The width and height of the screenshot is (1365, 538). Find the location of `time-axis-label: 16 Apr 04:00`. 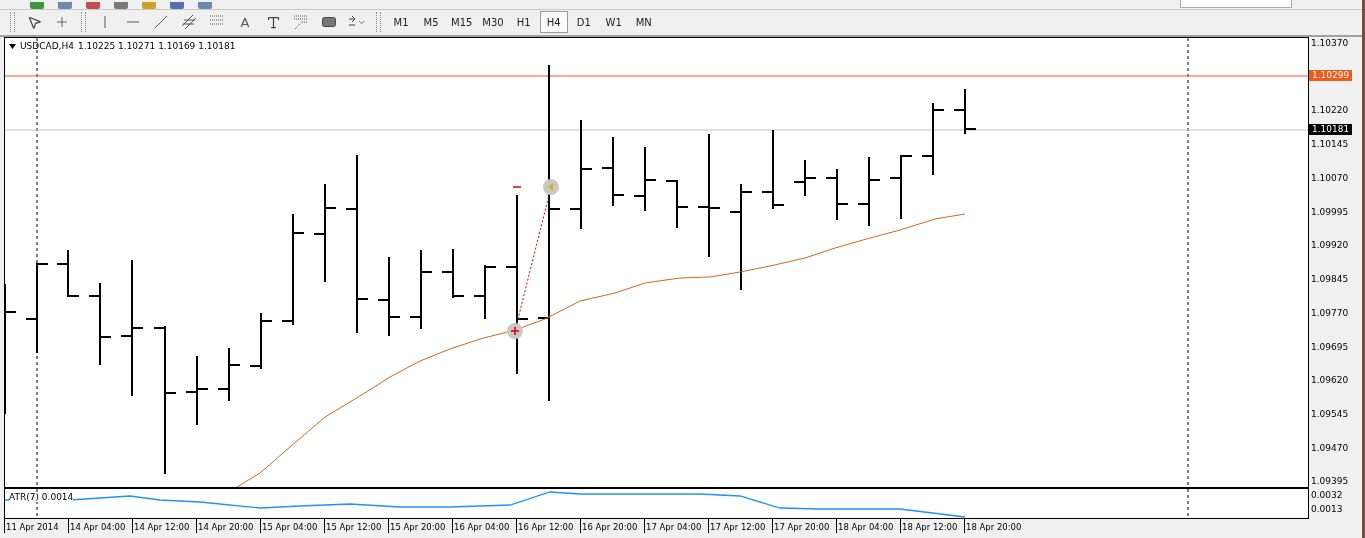

time-axis-label: 16 Apr 04:00 is located at coordinates (484, 526).